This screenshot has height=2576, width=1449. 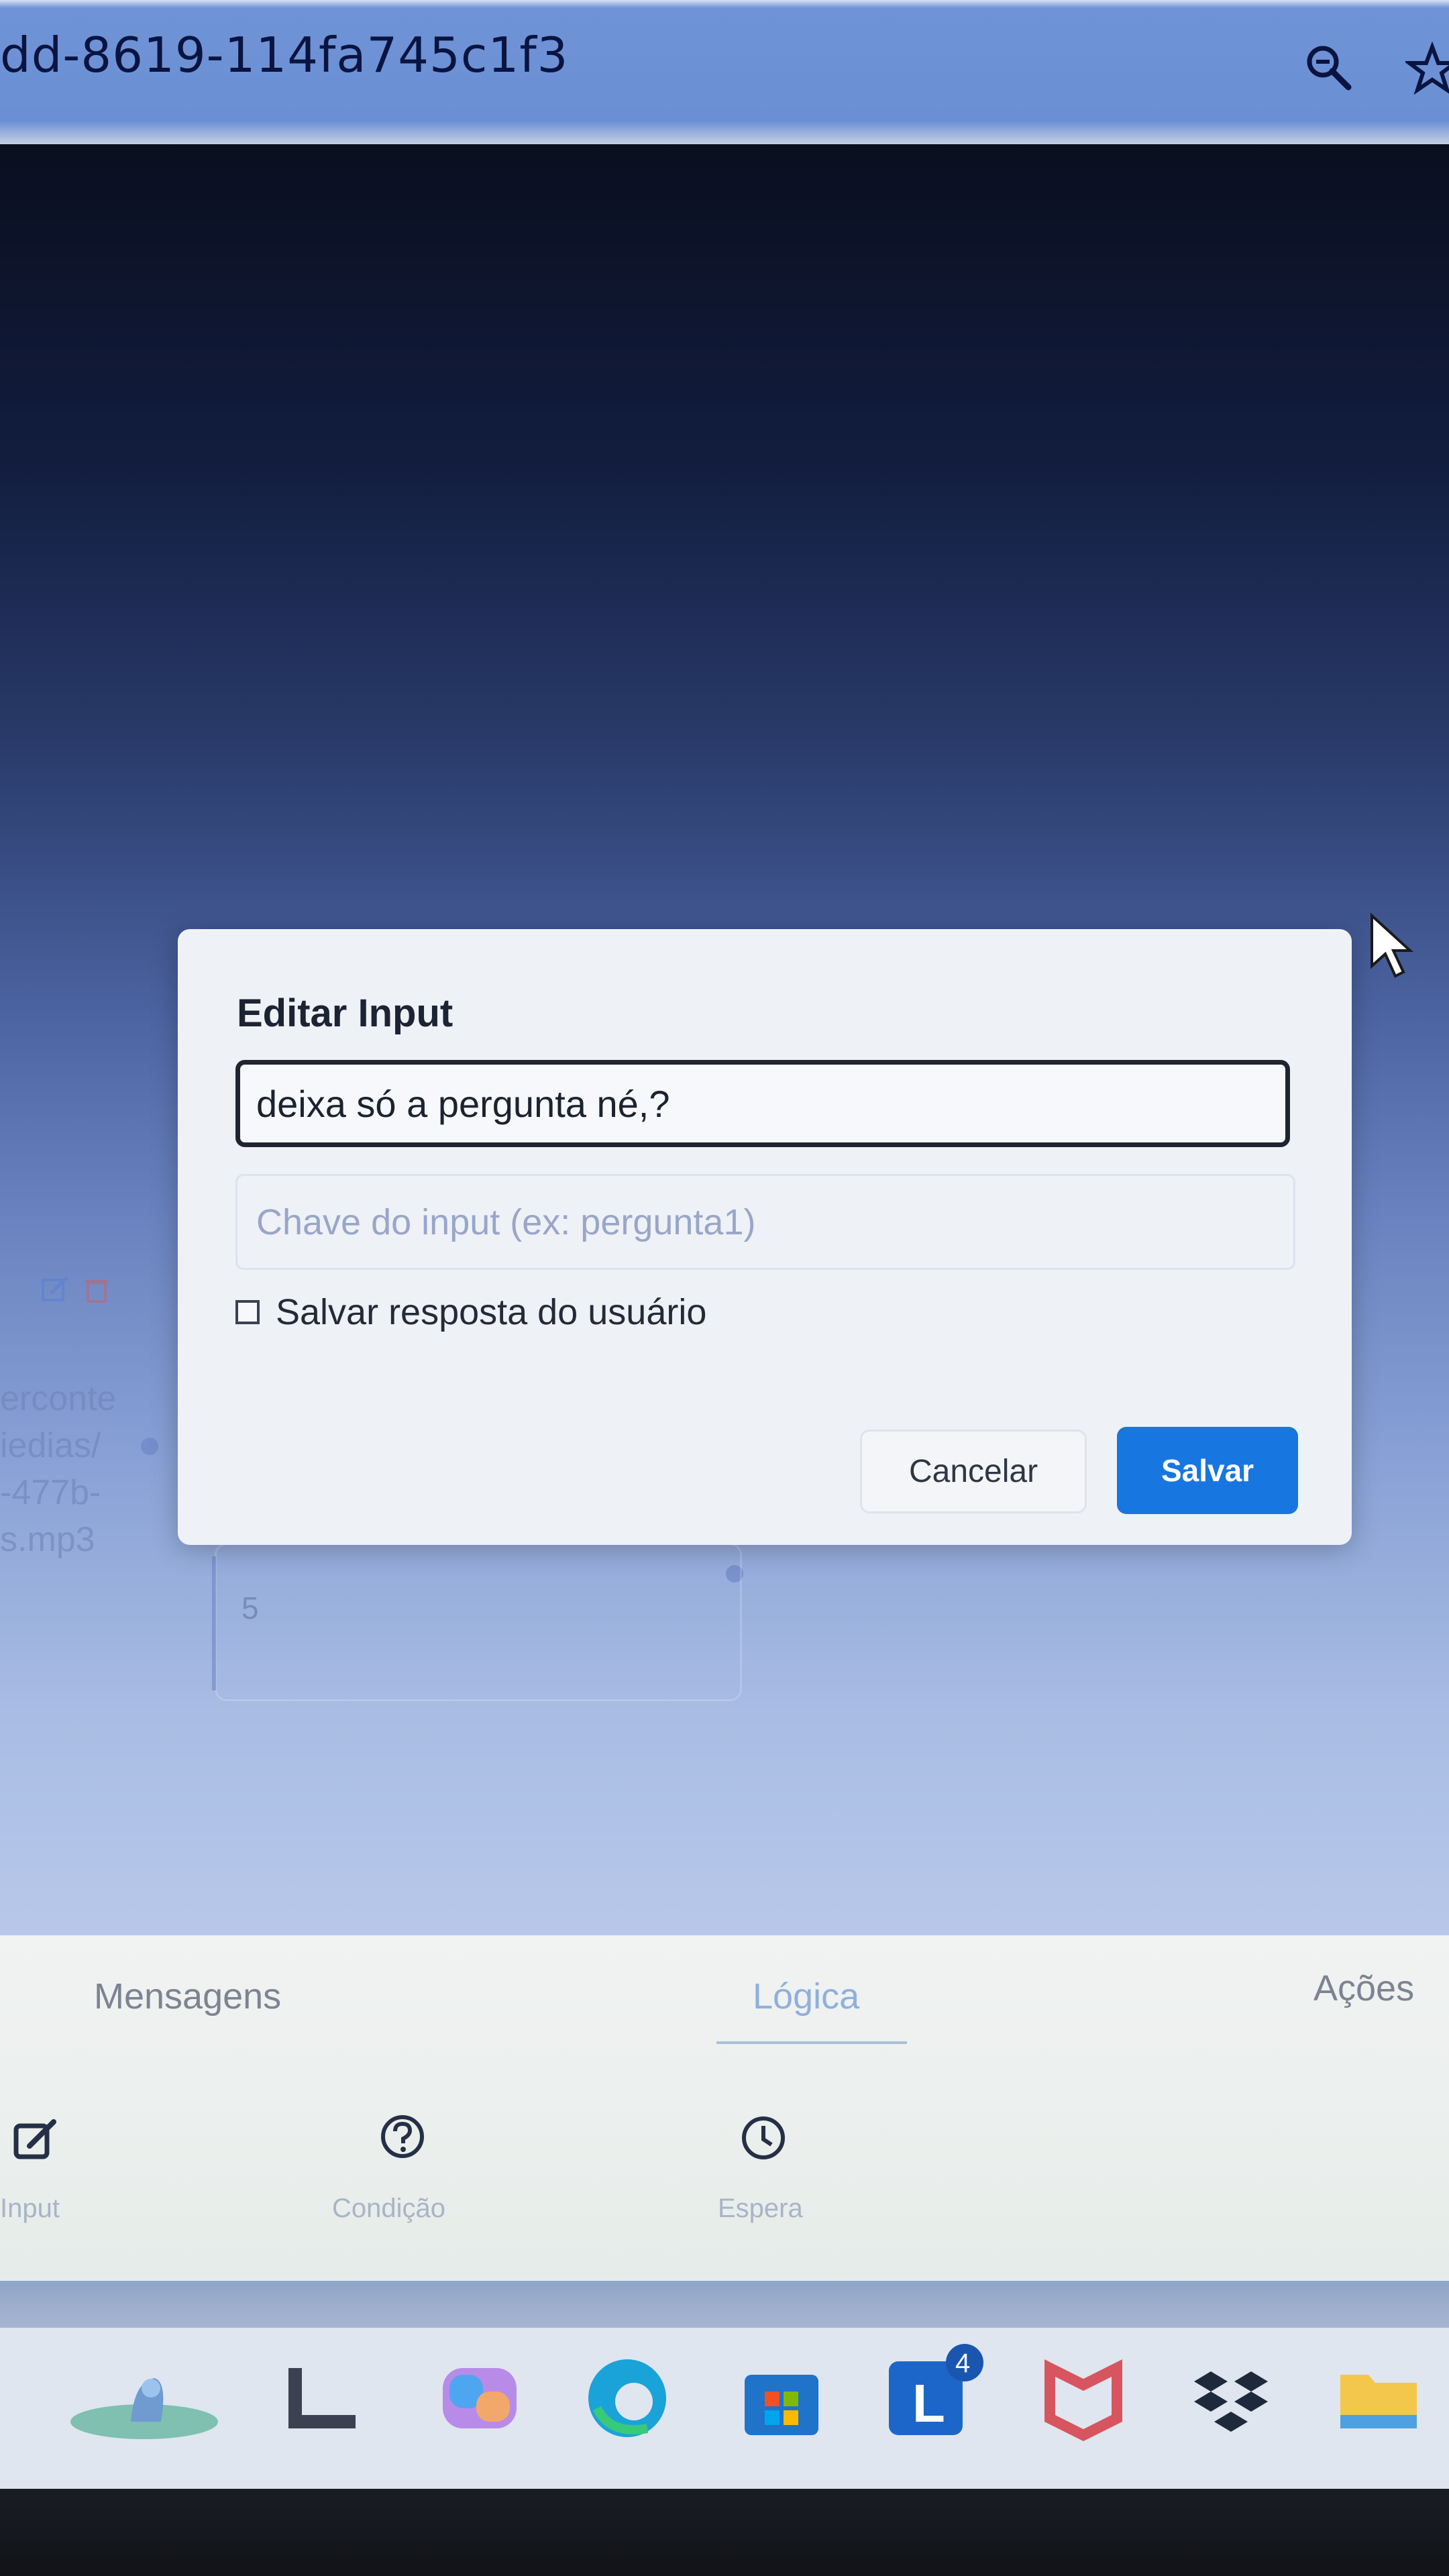 I want to click on url-text: dd-8619-114fa745c1f3, so click(x=284, y=55).